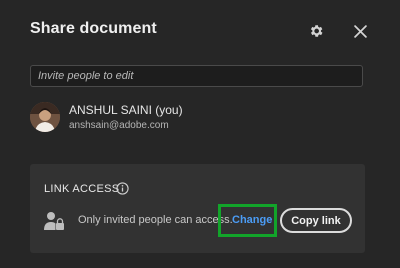  What do you see at coordinates (155, 220) in the screenshot?
I see `access-status-text: Only invited people can access.` at bounding box center [155, 220].